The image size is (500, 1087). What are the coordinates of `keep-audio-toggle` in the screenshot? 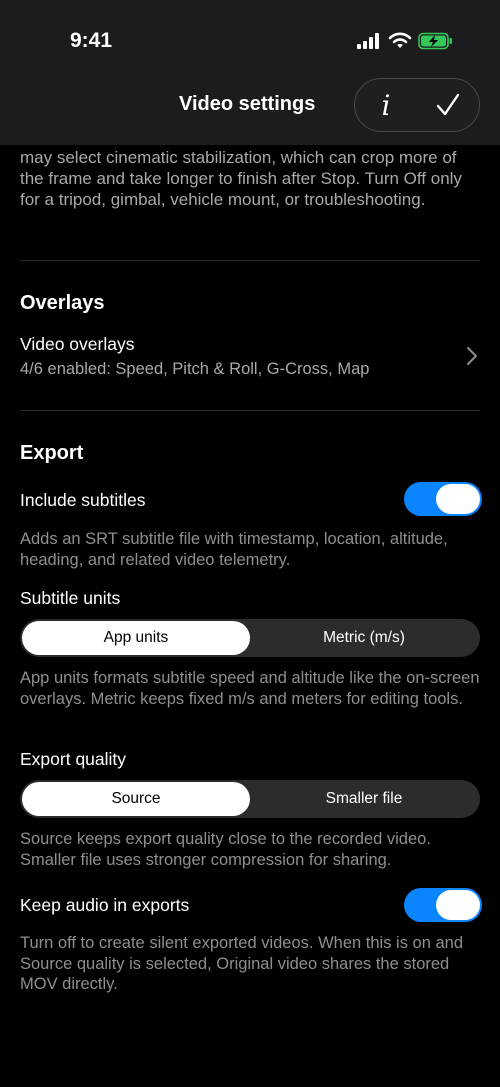 It's located at (443, 905).